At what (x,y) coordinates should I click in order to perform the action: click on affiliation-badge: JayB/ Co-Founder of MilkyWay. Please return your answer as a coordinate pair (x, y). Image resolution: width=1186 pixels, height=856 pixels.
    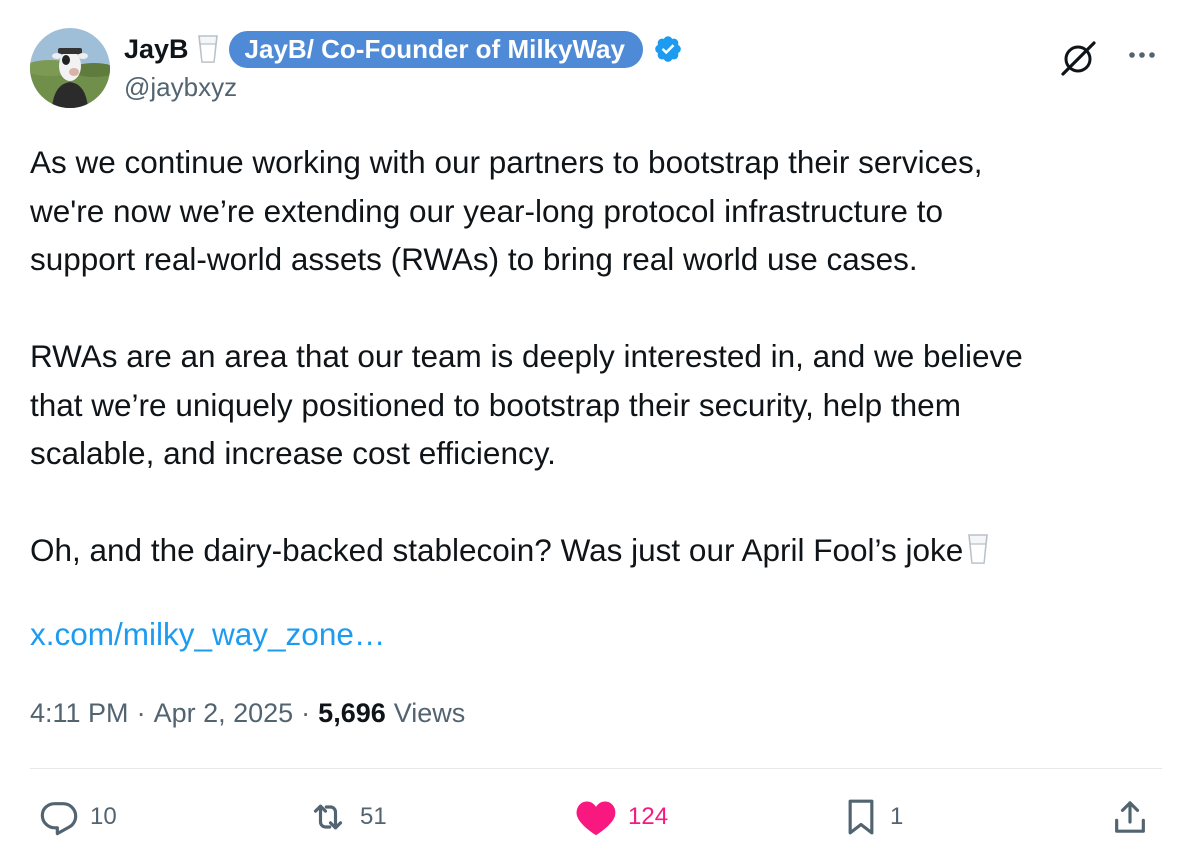
    Looking at the image, I should click on (435, 49).